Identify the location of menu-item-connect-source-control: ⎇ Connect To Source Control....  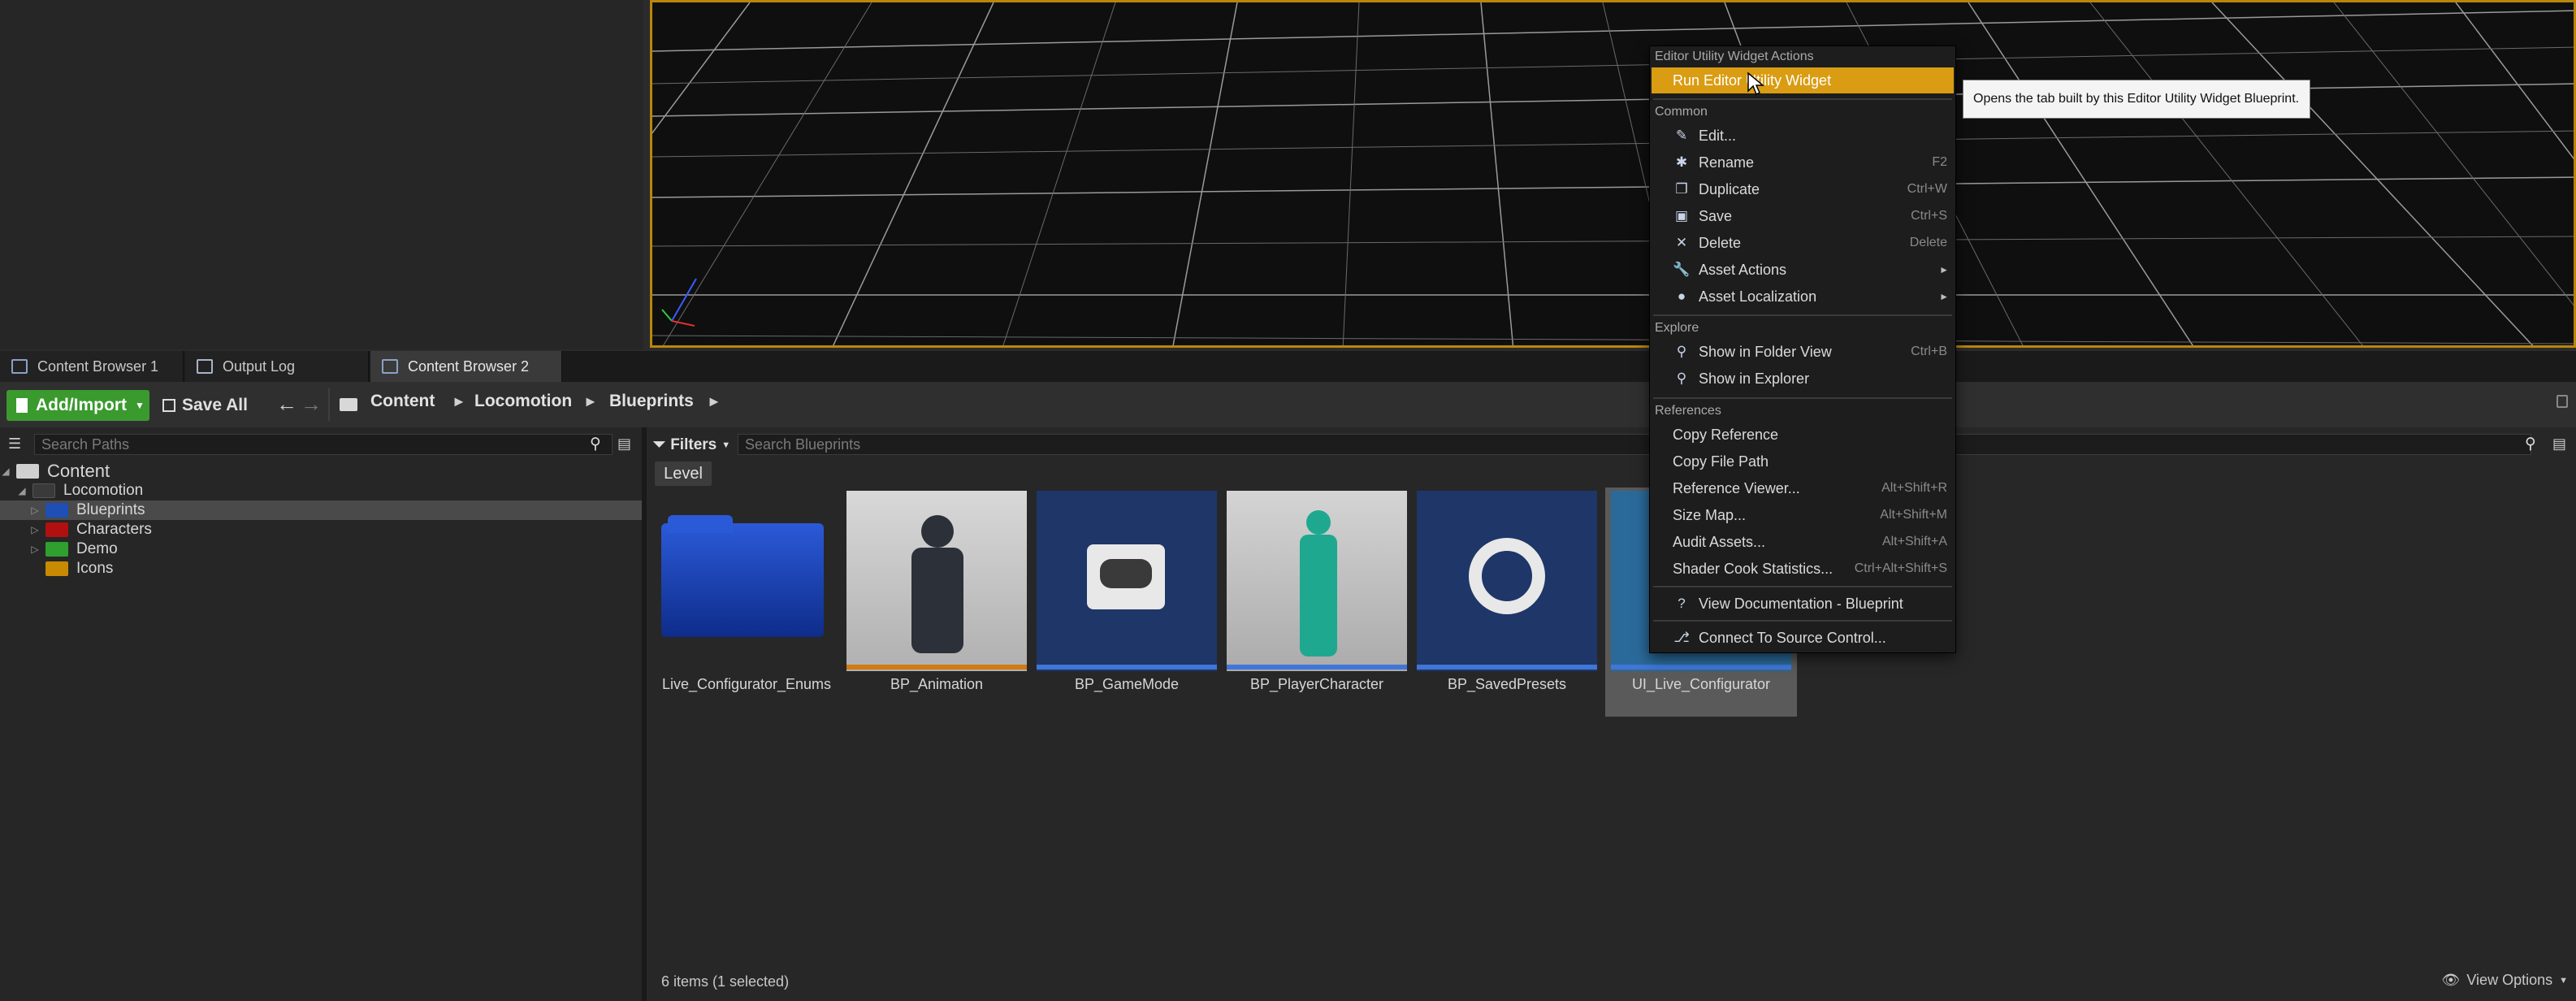
(1803, 638).